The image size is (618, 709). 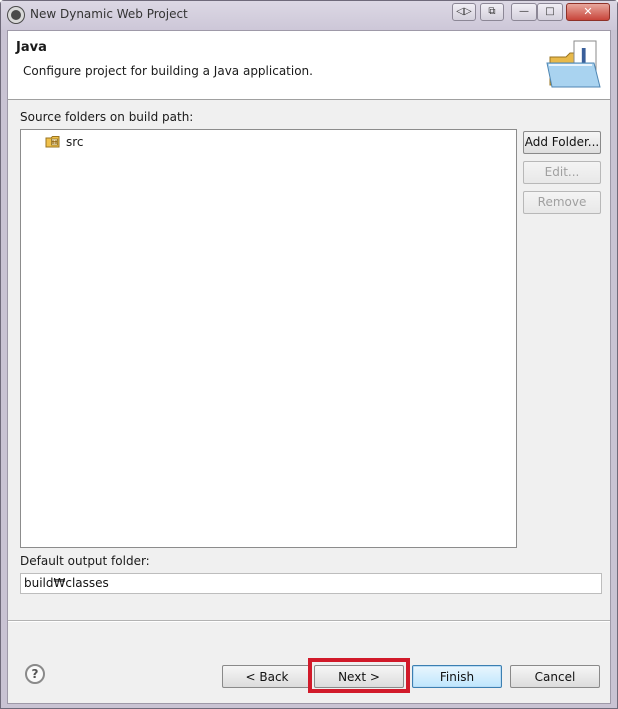 I want to click on title-bar: New Dynamic Web Project ◁▷ ⧉ — □ ✕, so click(x=309, y=15).